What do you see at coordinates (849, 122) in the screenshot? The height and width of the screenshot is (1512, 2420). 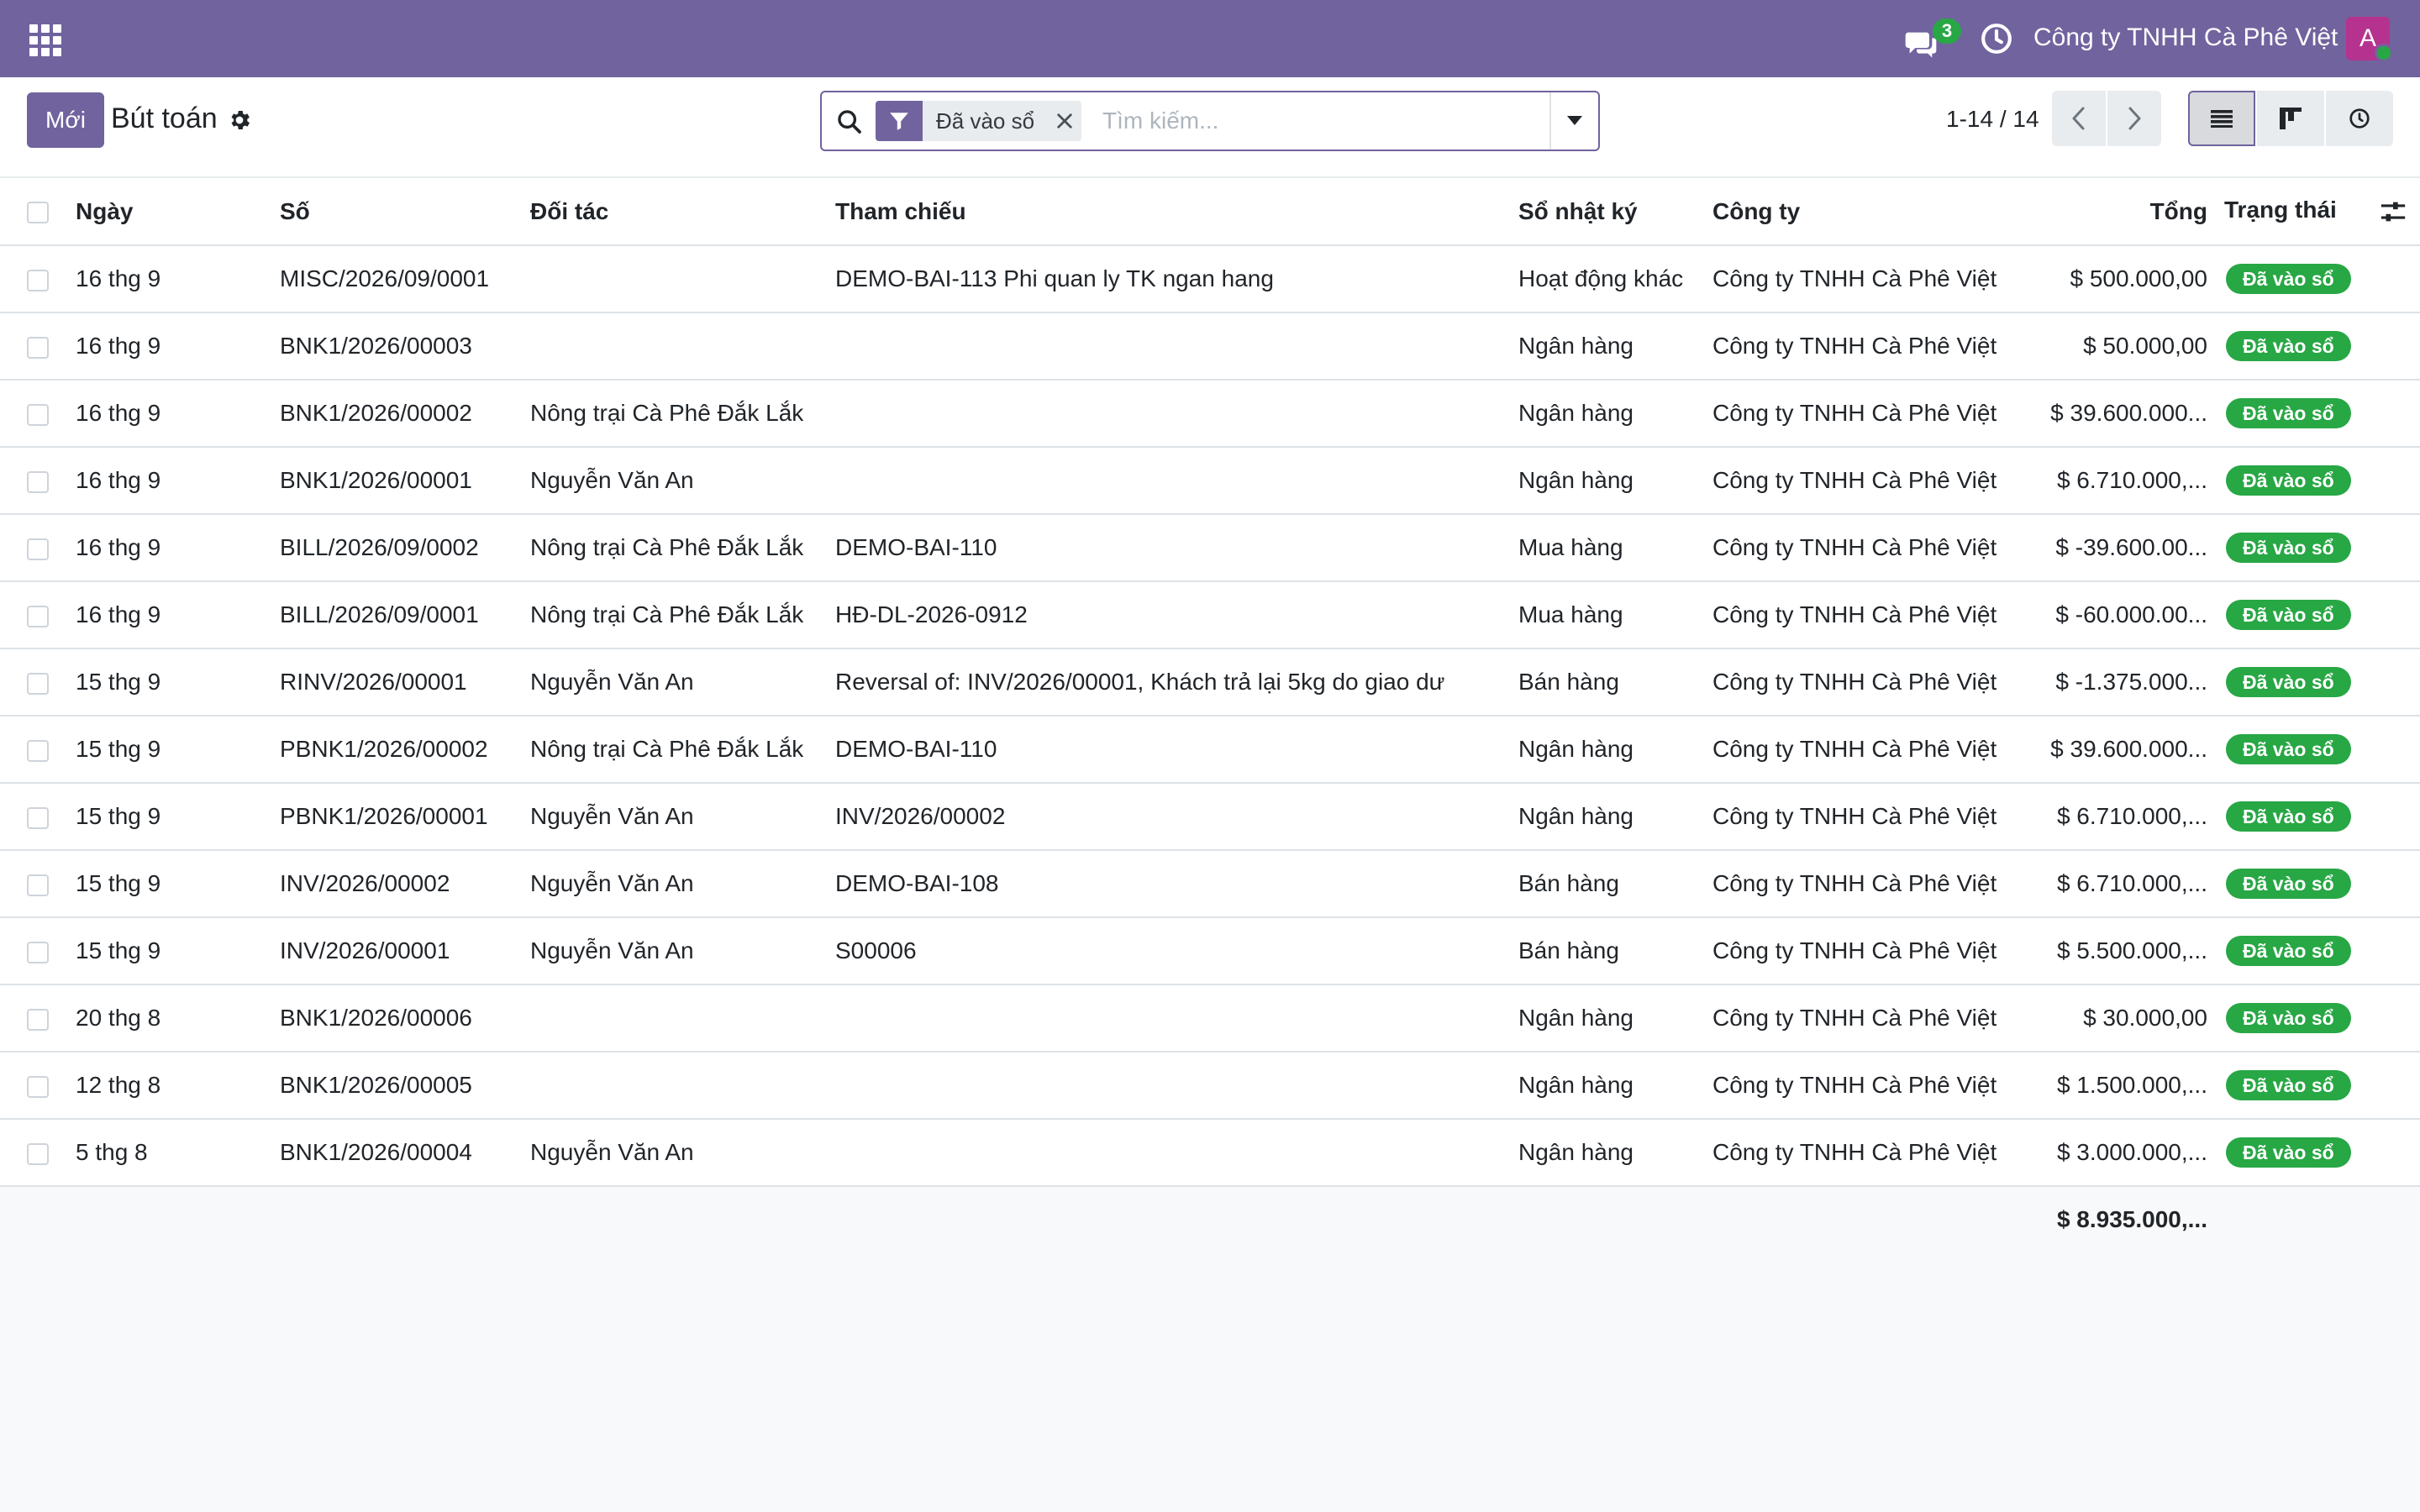 I see `search-icon` at bounding box center [849, 122].